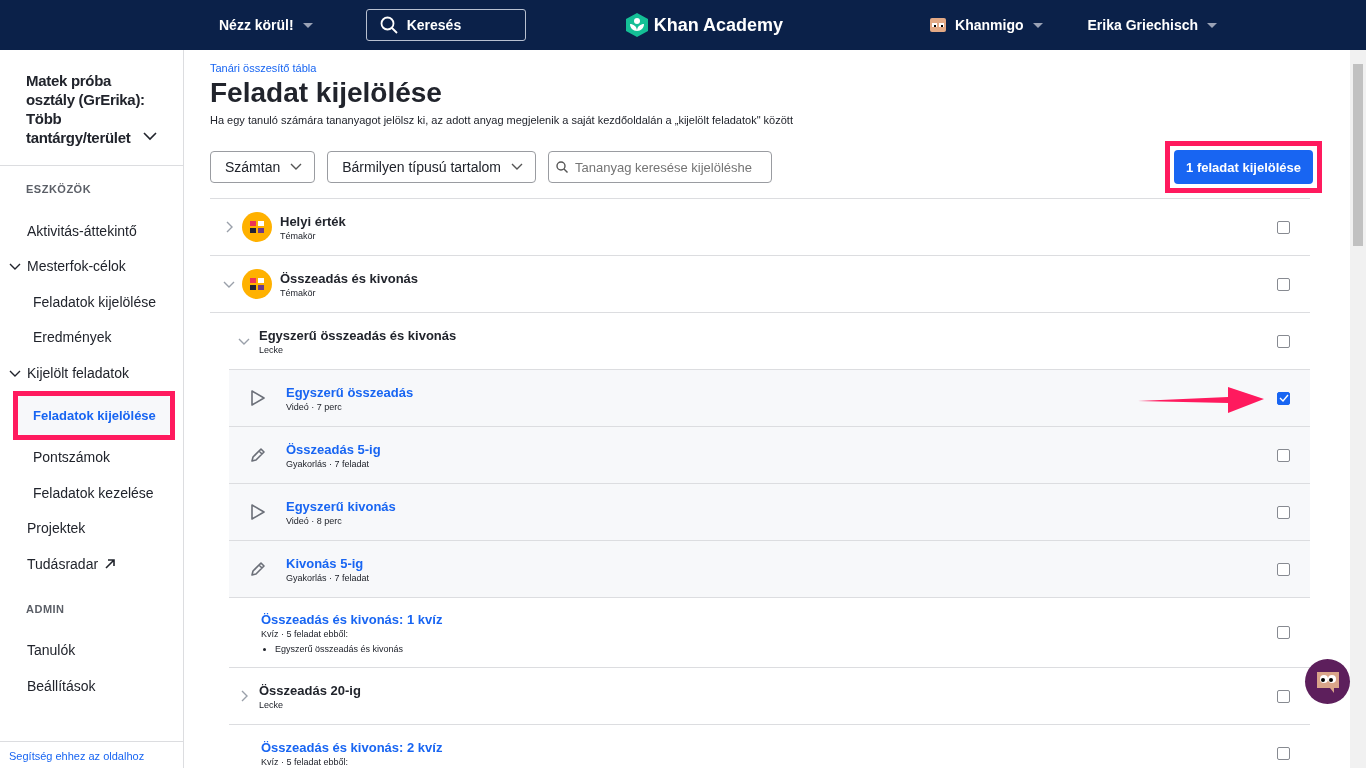 The height and width of the screenshot is (768, 1366). Describe the element at coordinates (660, 167) in the screenshot. I see `content-search-field: Tananyag keresése kijelöléshe` at that location.